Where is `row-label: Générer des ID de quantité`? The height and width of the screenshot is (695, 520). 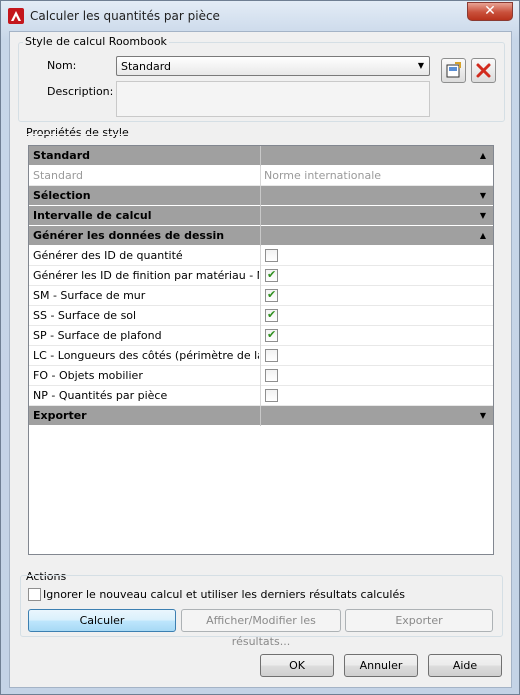
row-label: Générer des ID de quantité is located at coordinates (108, 255).